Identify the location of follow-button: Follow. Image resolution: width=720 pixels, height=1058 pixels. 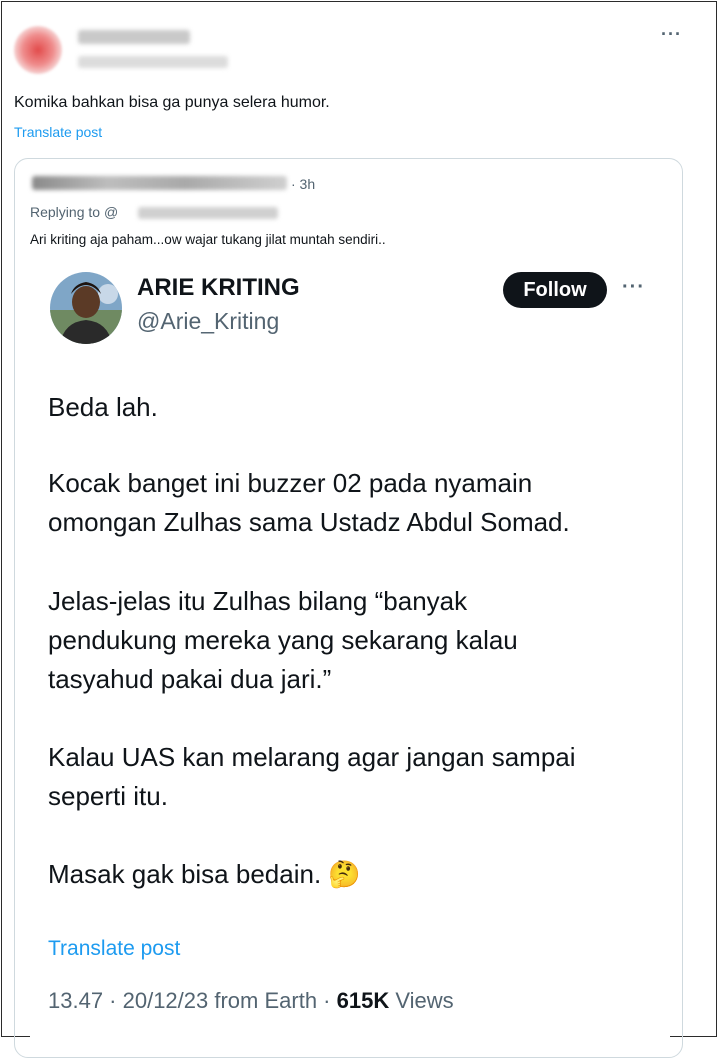
(555, 290).